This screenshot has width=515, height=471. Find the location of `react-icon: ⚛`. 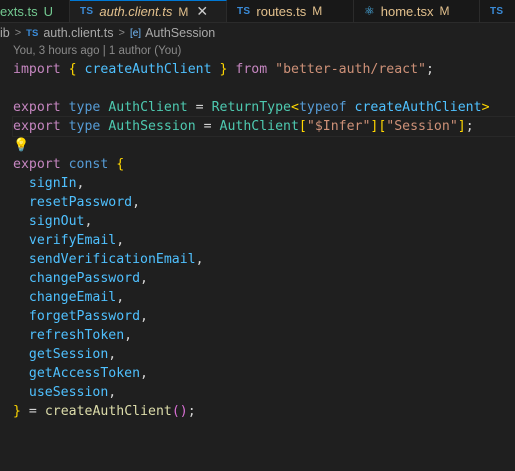

react-icon: ⚛ is located at coordinates (369, 11).